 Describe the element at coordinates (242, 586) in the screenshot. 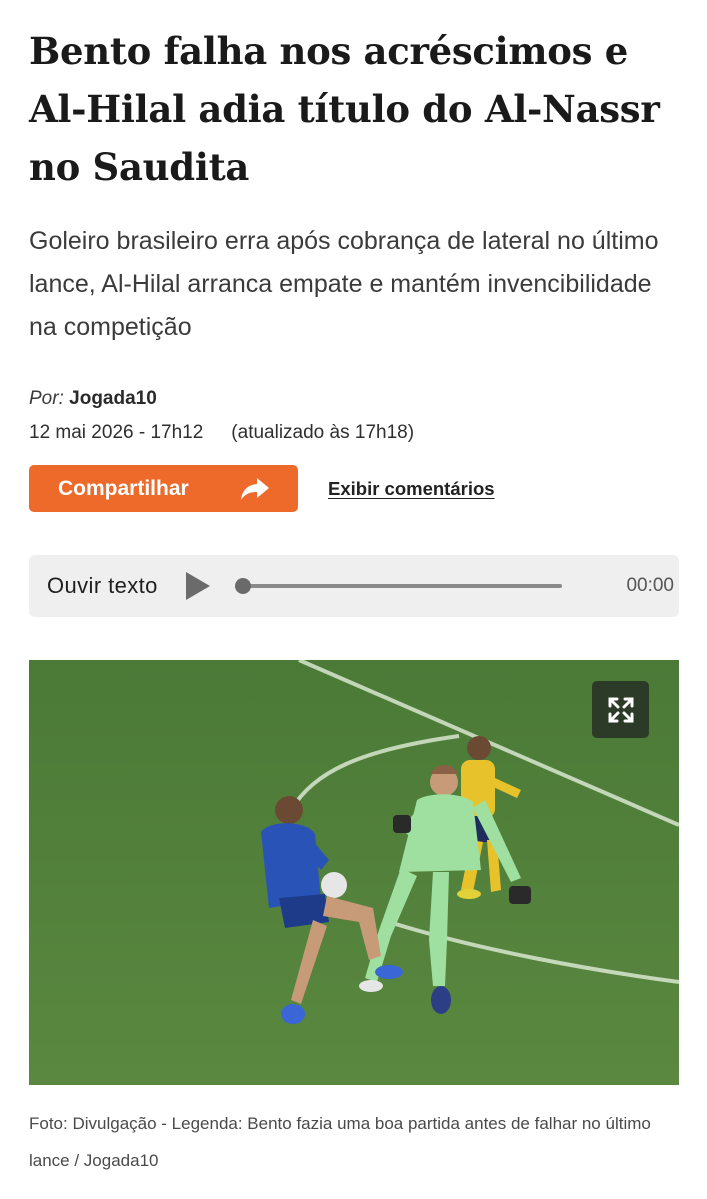

I see `audio-progress-knob` at that location.